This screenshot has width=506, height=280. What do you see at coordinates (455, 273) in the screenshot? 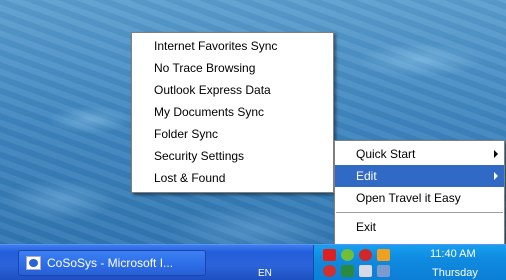
I see `clock-day: Thursday` at bounding box center [455, 273].